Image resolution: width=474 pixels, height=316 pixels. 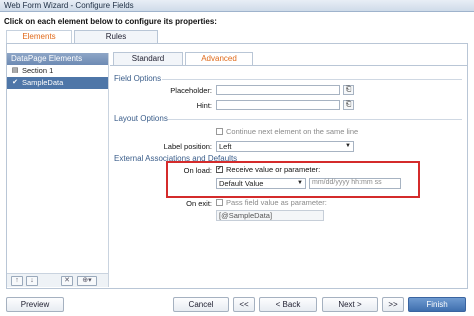 I want to click on continue-same-line-label: Continue next element on the same line, so click(x=292, y=131).